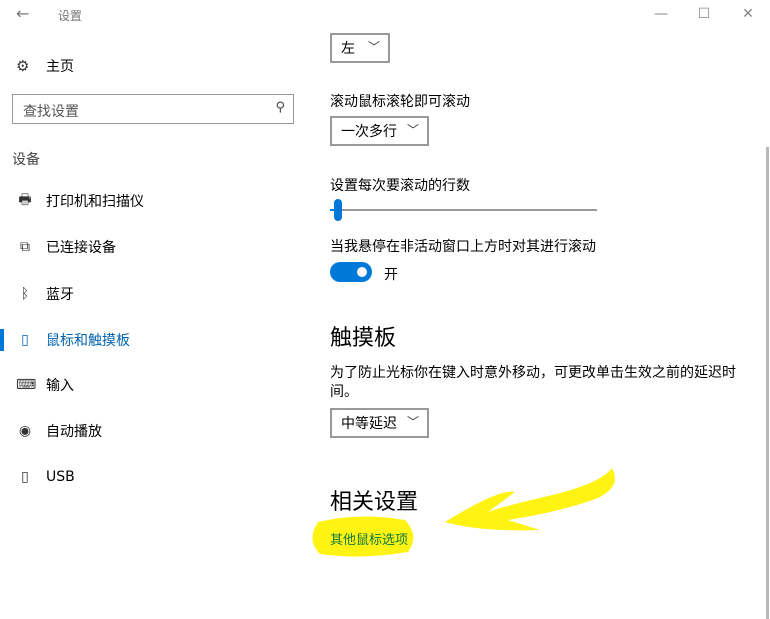  What do you see at coordinates (95, 202) in the screenshot?
I see `sidebar-item-label: 打印机和扫描仪` at bounding box center [95, 202].